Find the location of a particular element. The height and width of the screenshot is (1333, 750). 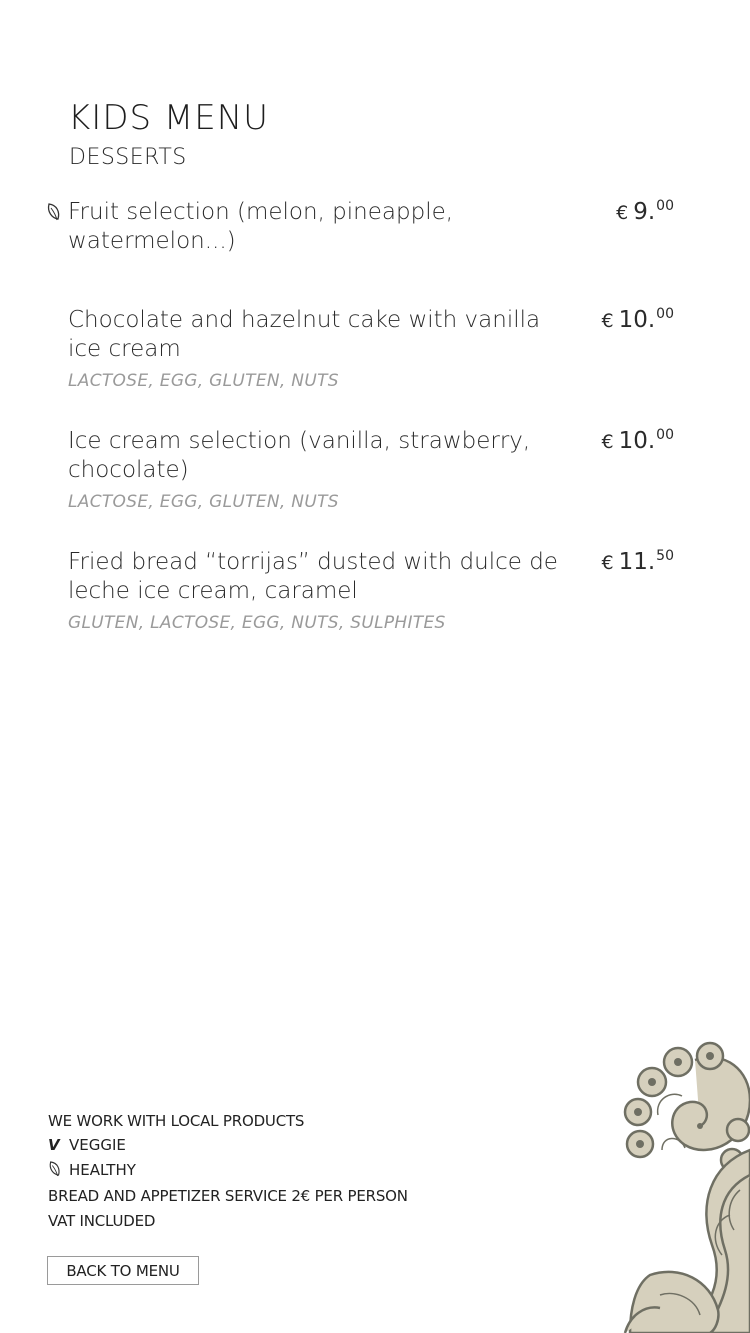

price-main: 9. is located at coordinates (644, 212).